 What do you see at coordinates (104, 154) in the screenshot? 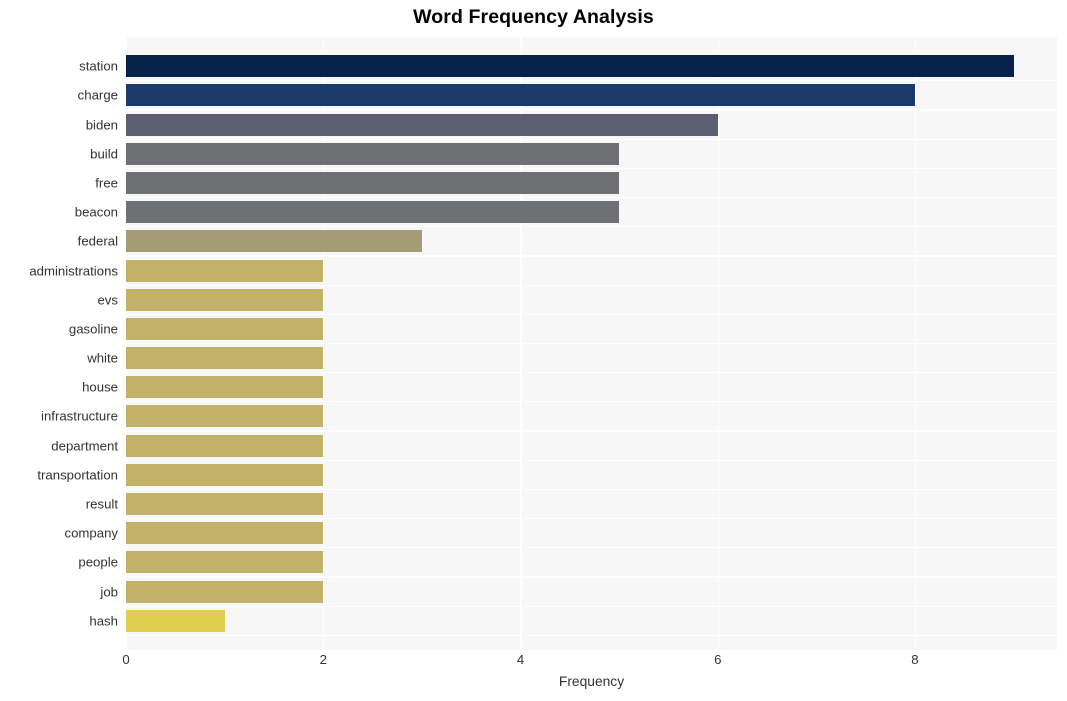
I see `y-tick-label: build` at bounding box center [104, 154].